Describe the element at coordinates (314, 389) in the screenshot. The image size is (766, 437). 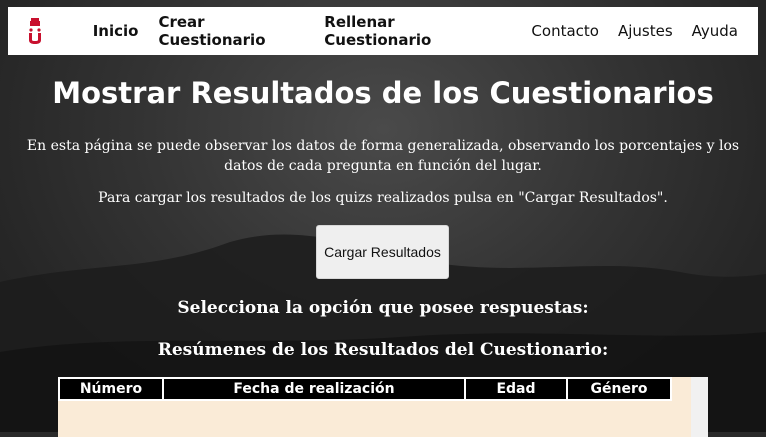
I see `column-header-fecha: Fecha de realización` at that location.